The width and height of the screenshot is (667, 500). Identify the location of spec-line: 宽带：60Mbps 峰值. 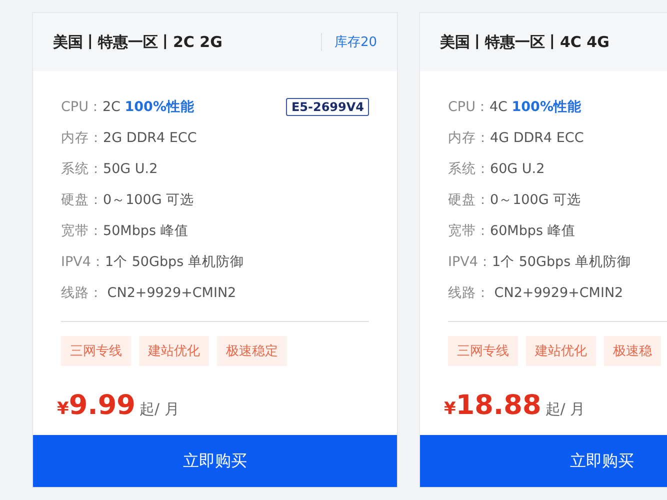
(512, 231).